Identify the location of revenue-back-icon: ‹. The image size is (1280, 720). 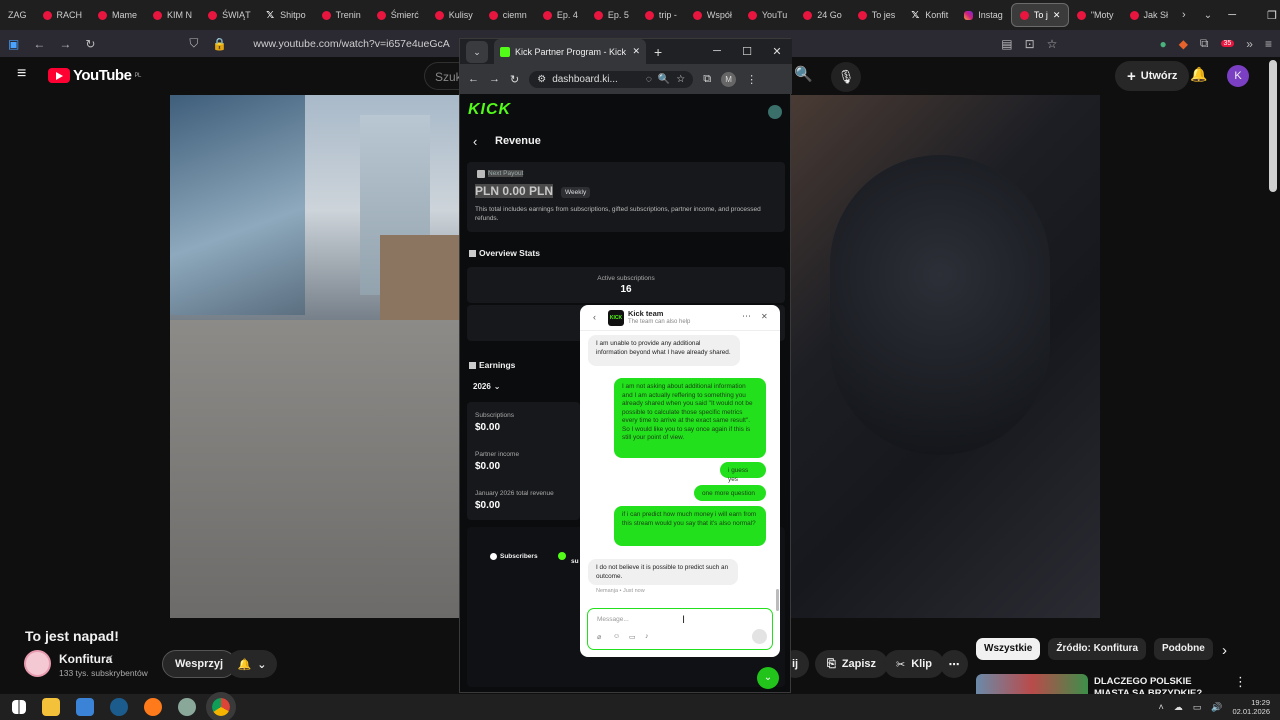
(475, 141).